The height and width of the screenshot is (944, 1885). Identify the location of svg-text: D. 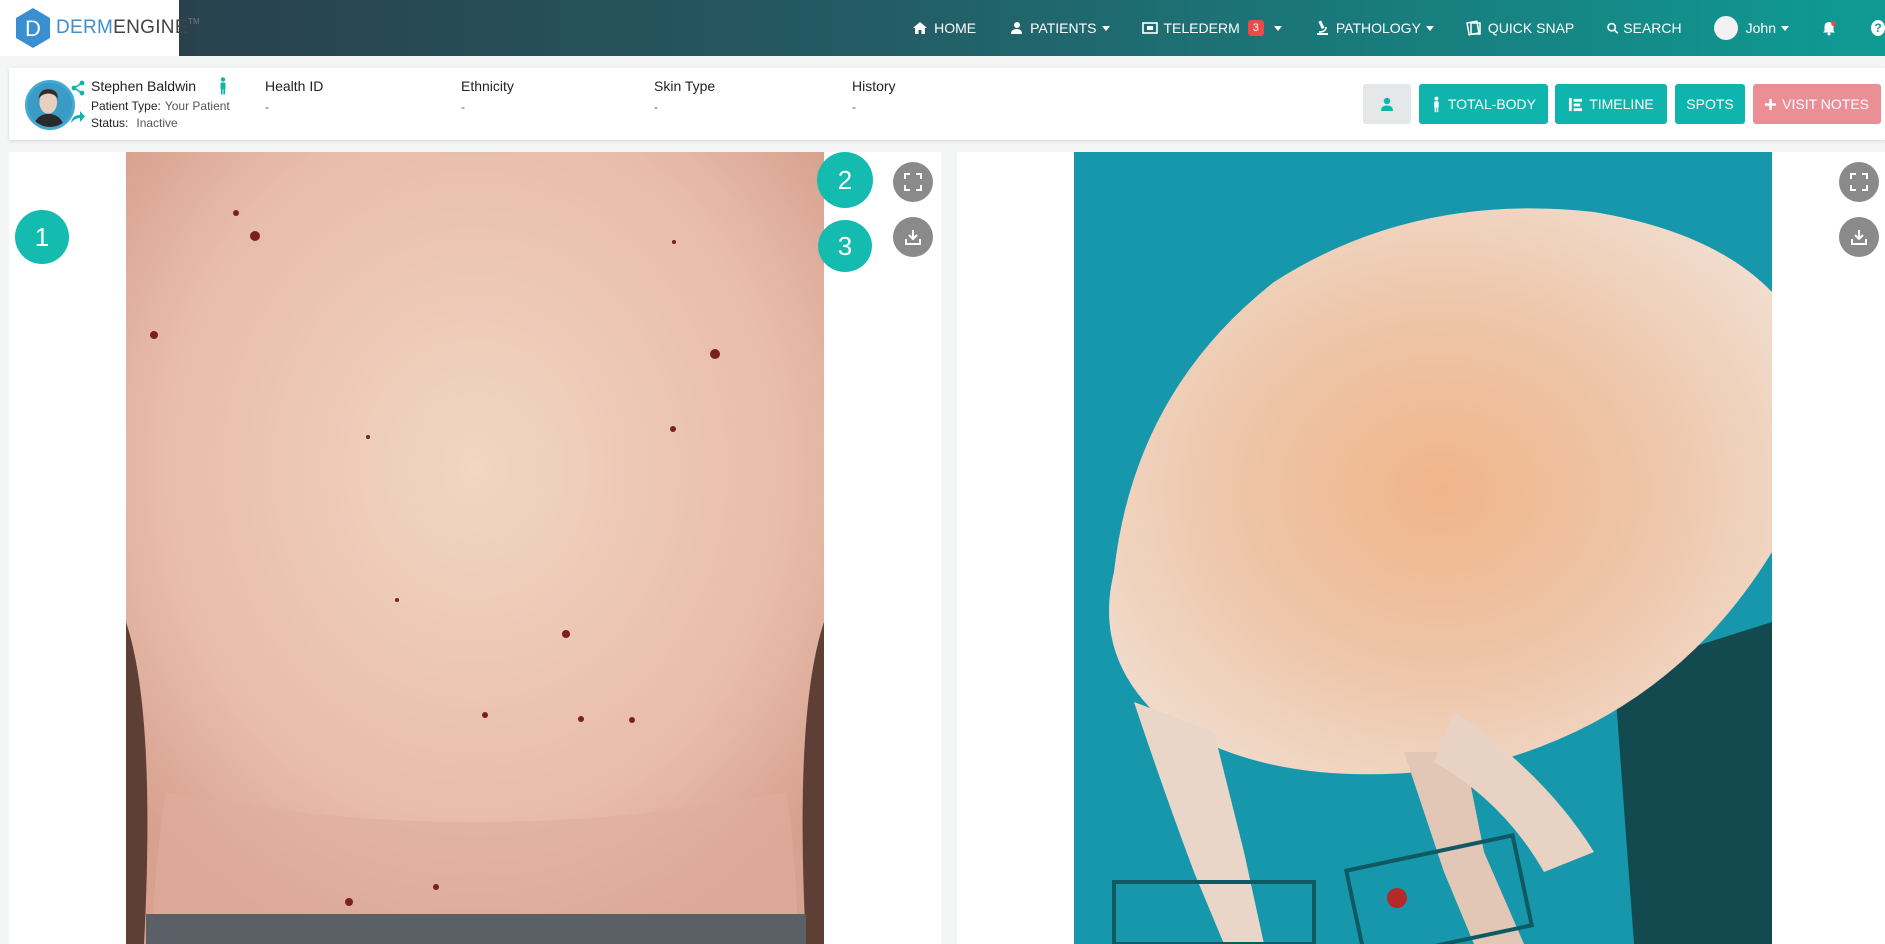
(33, 28).